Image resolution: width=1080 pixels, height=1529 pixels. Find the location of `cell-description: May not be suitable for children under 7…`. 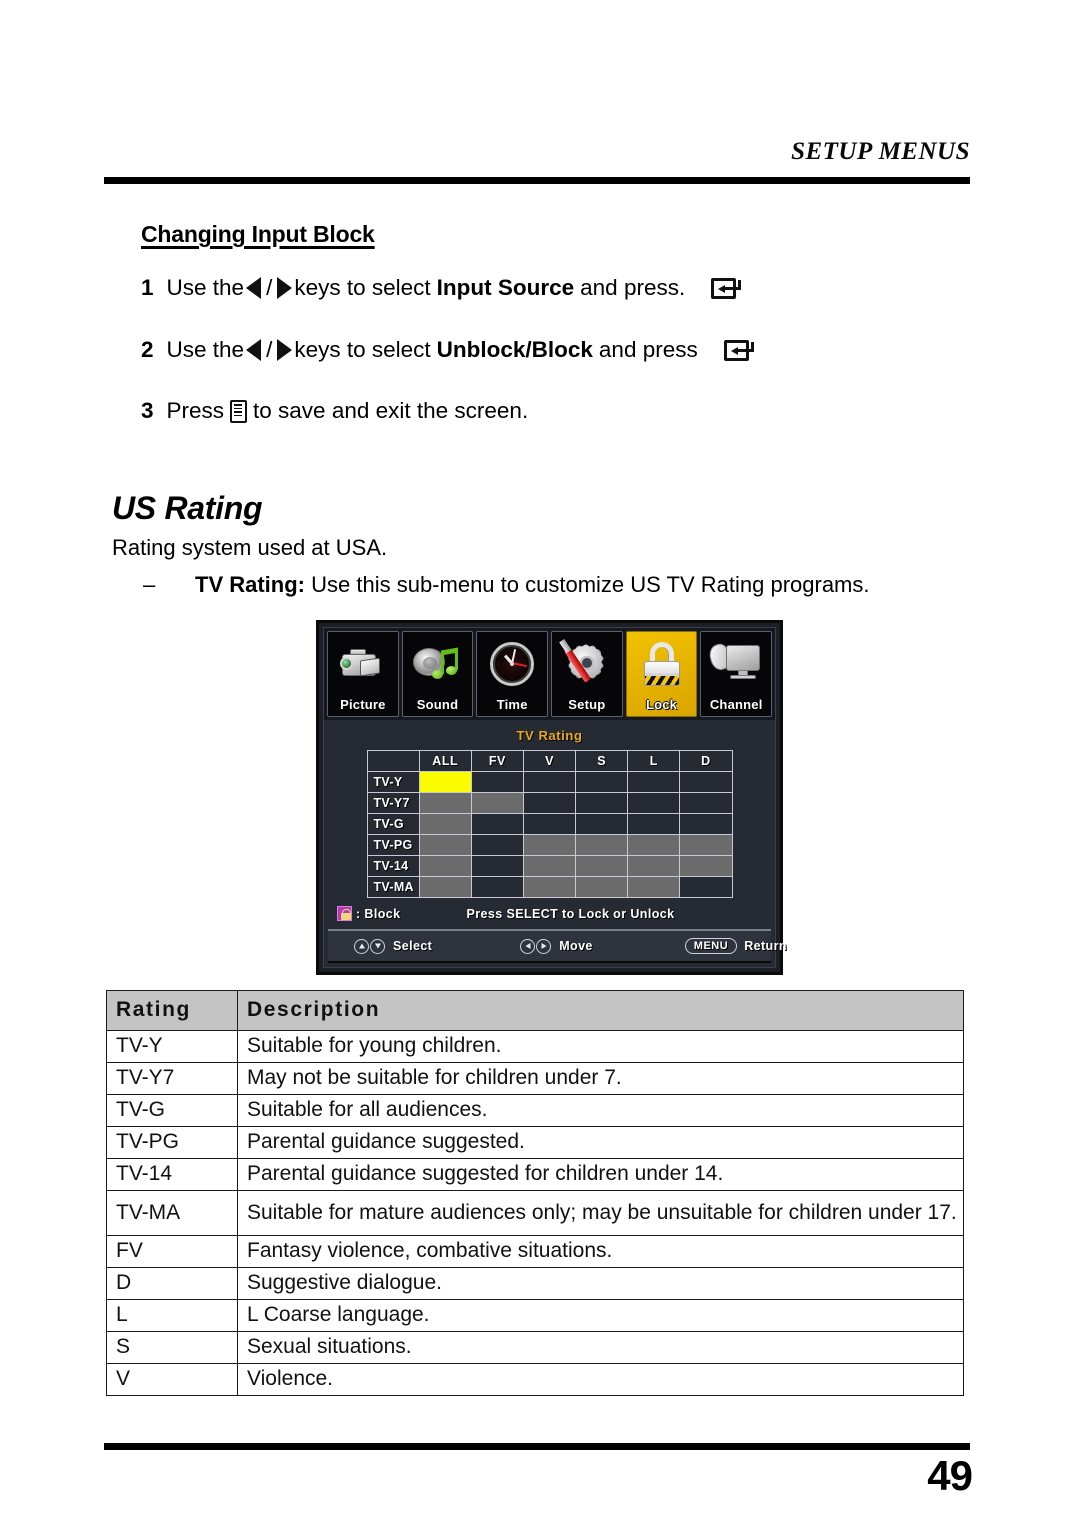

cell-description: May not be suitable for children under 7… is located at coordinates (600, 1078).